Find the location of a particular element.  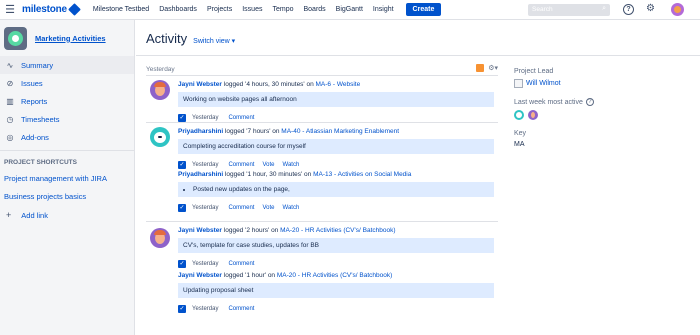

sidebar-item-label: Add-ons is located at coordinates (35, 137).